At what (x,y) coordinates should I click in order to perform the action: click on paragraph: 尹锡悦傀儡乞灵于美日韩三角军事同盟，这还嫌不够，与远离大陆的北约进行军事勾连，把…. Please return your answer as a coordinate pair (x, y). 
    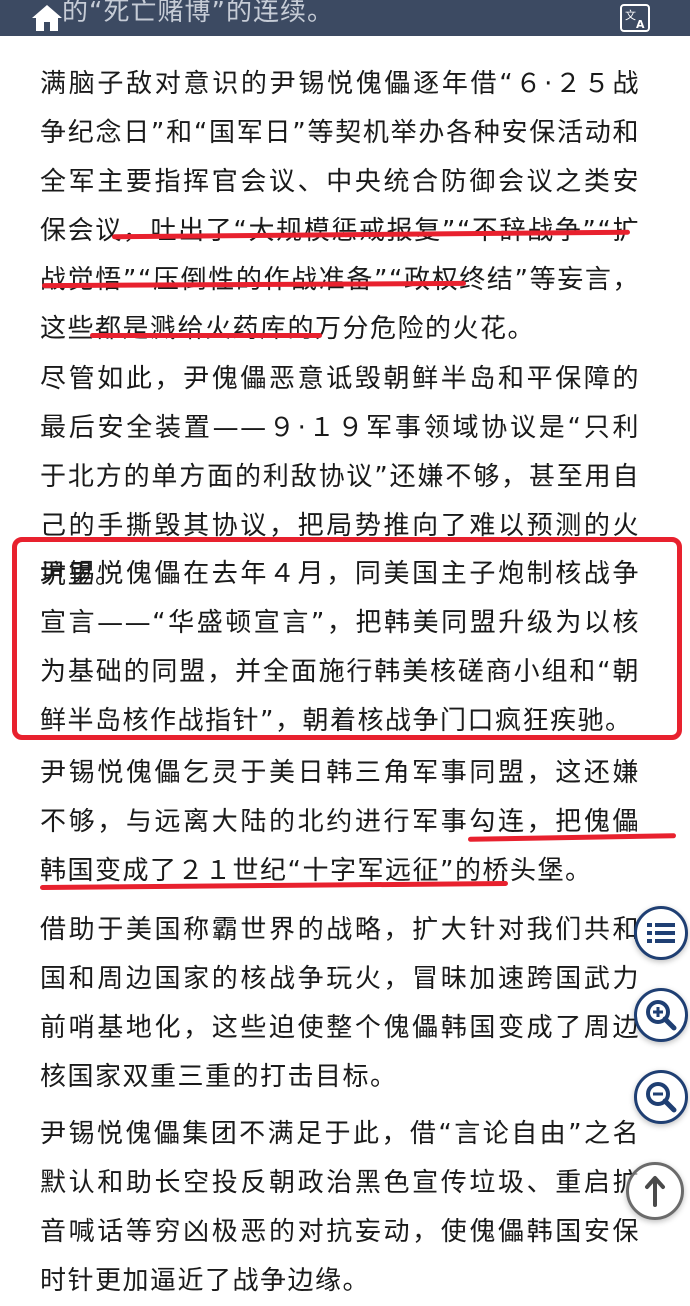
    Looking at the image, I should click on (340, 822).